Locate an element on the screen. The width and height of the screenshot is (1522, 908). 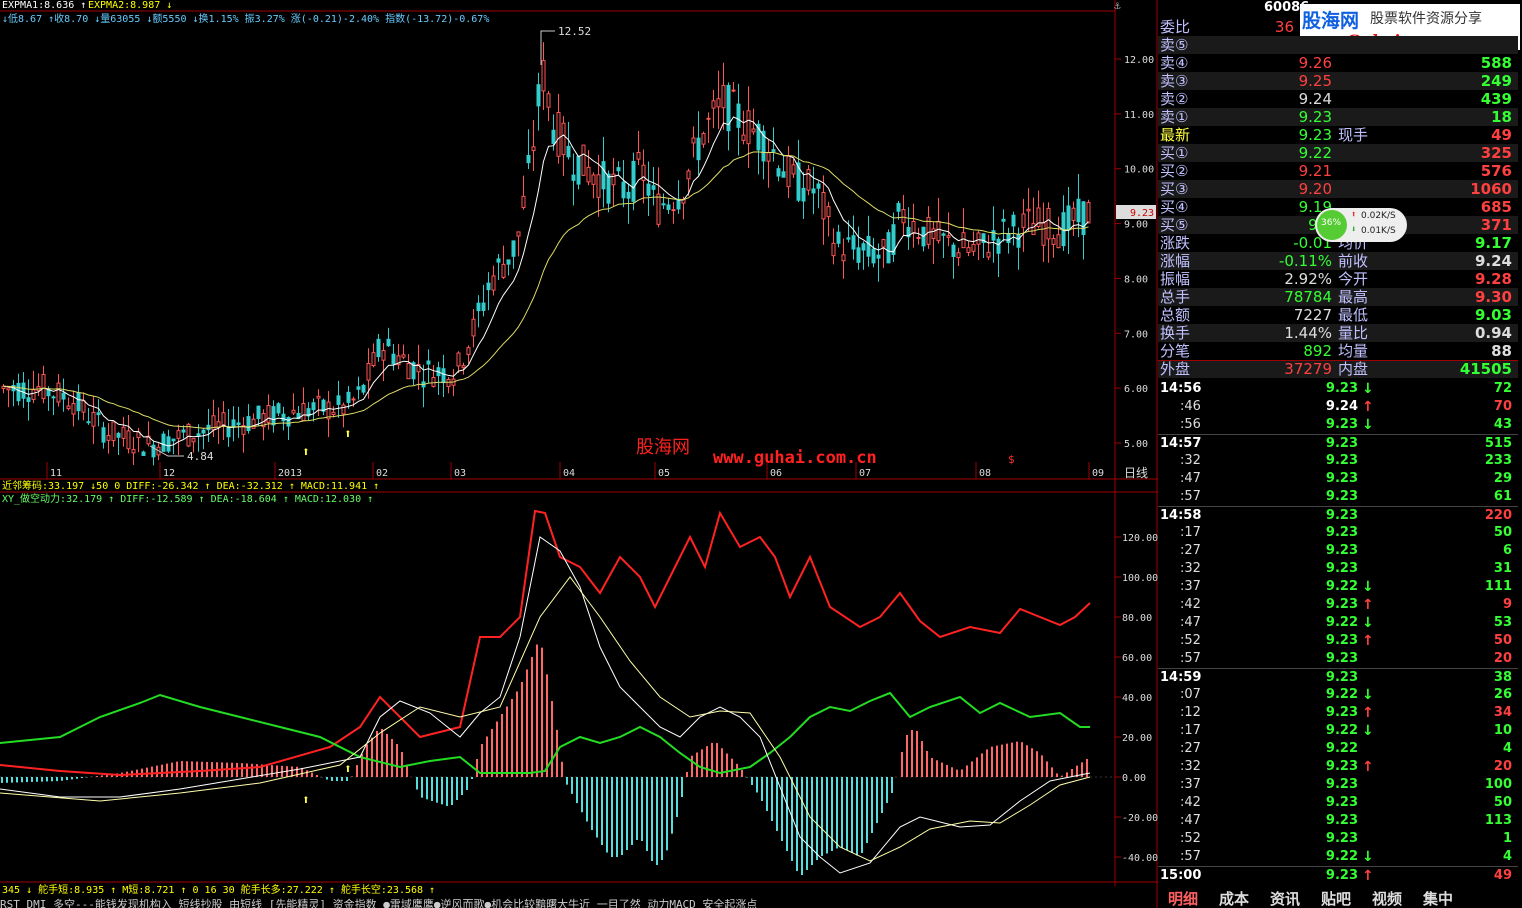
tab-0: 明细 is located at coordinates (1183, 899).